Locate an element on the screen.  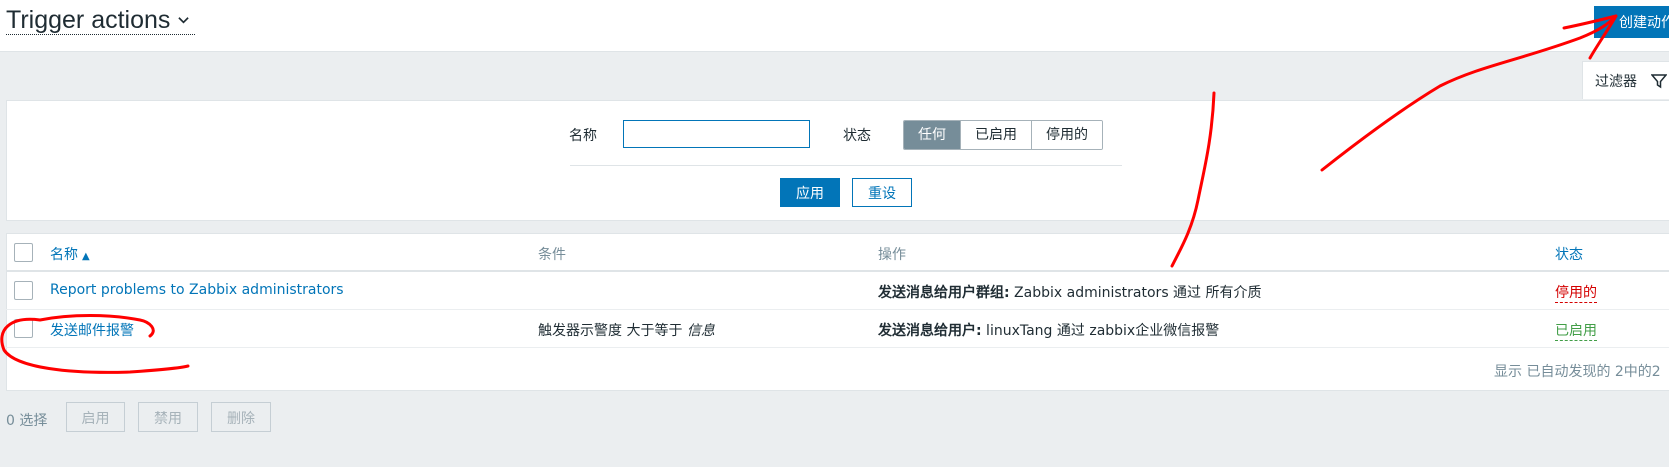
status-filter-label: 状态 is located at coordinates (857, 136).